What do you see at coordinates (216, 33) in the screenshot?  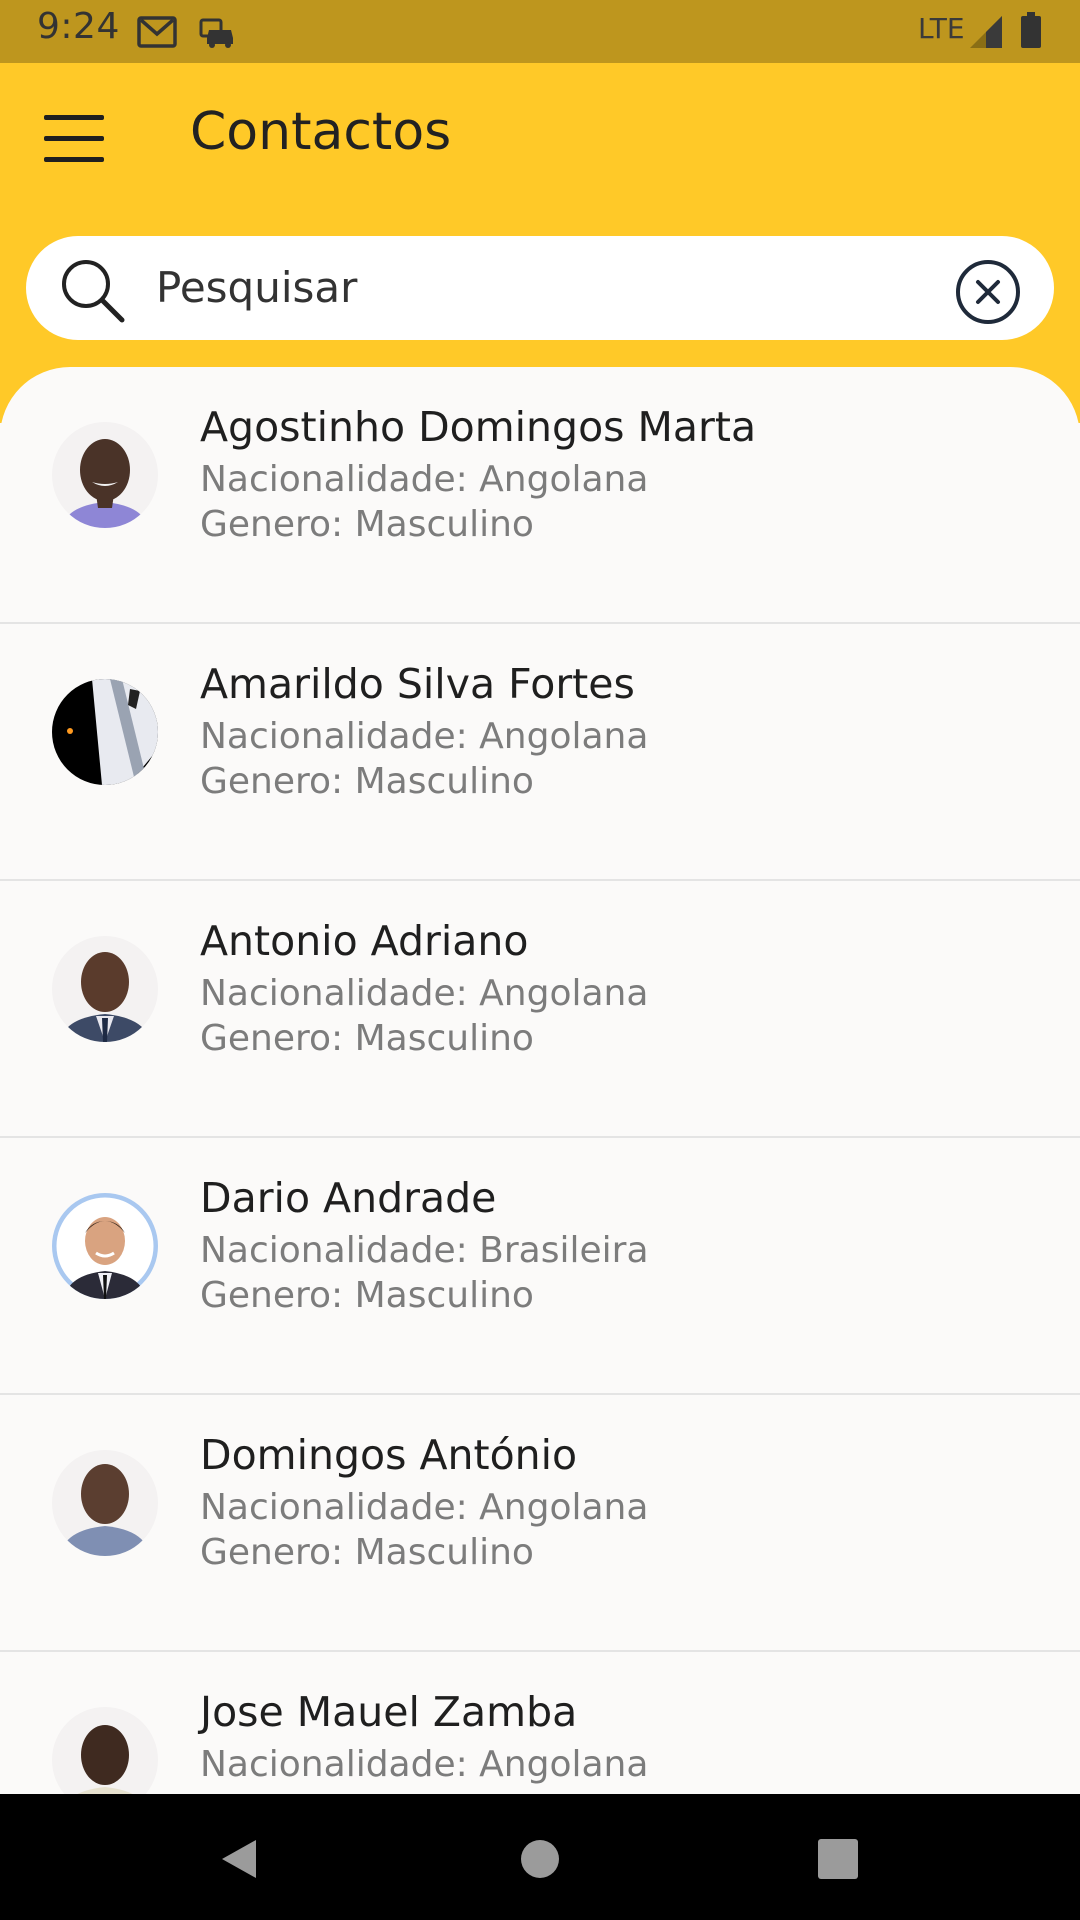 I see `car-notification-icon` at bounding box center [216, 33].